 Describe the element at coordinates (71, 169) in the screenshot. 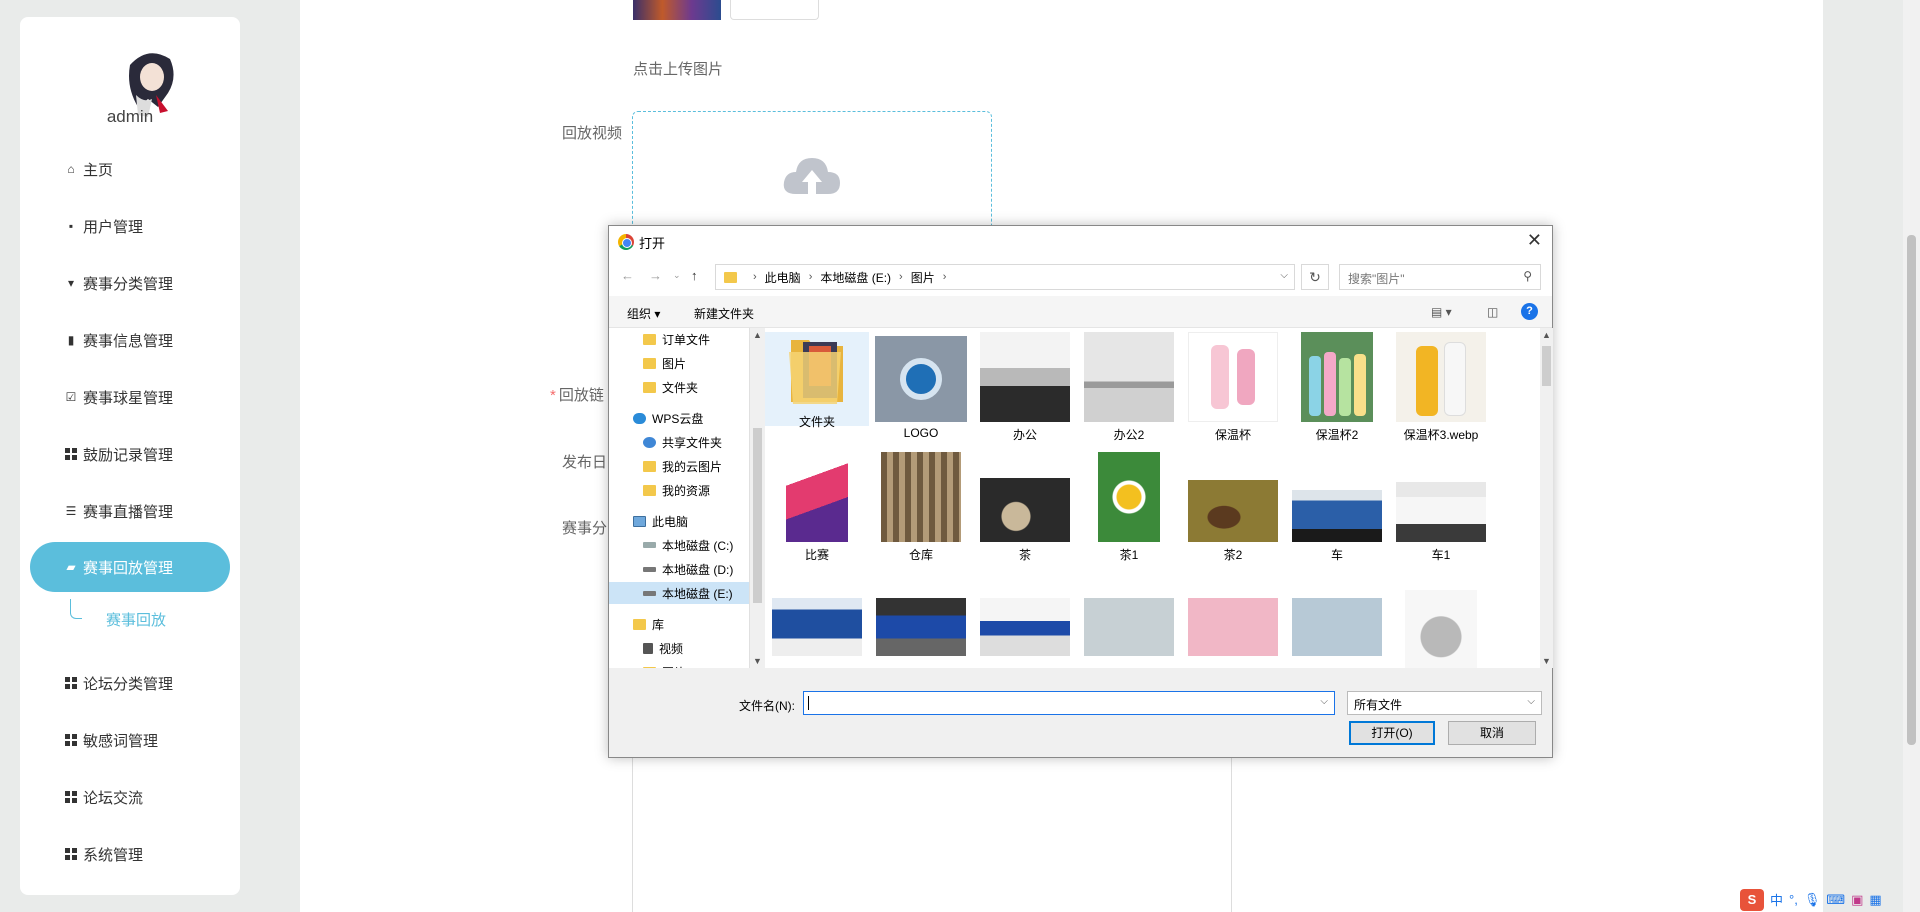

I see `home-icon: ⌂` at that location.